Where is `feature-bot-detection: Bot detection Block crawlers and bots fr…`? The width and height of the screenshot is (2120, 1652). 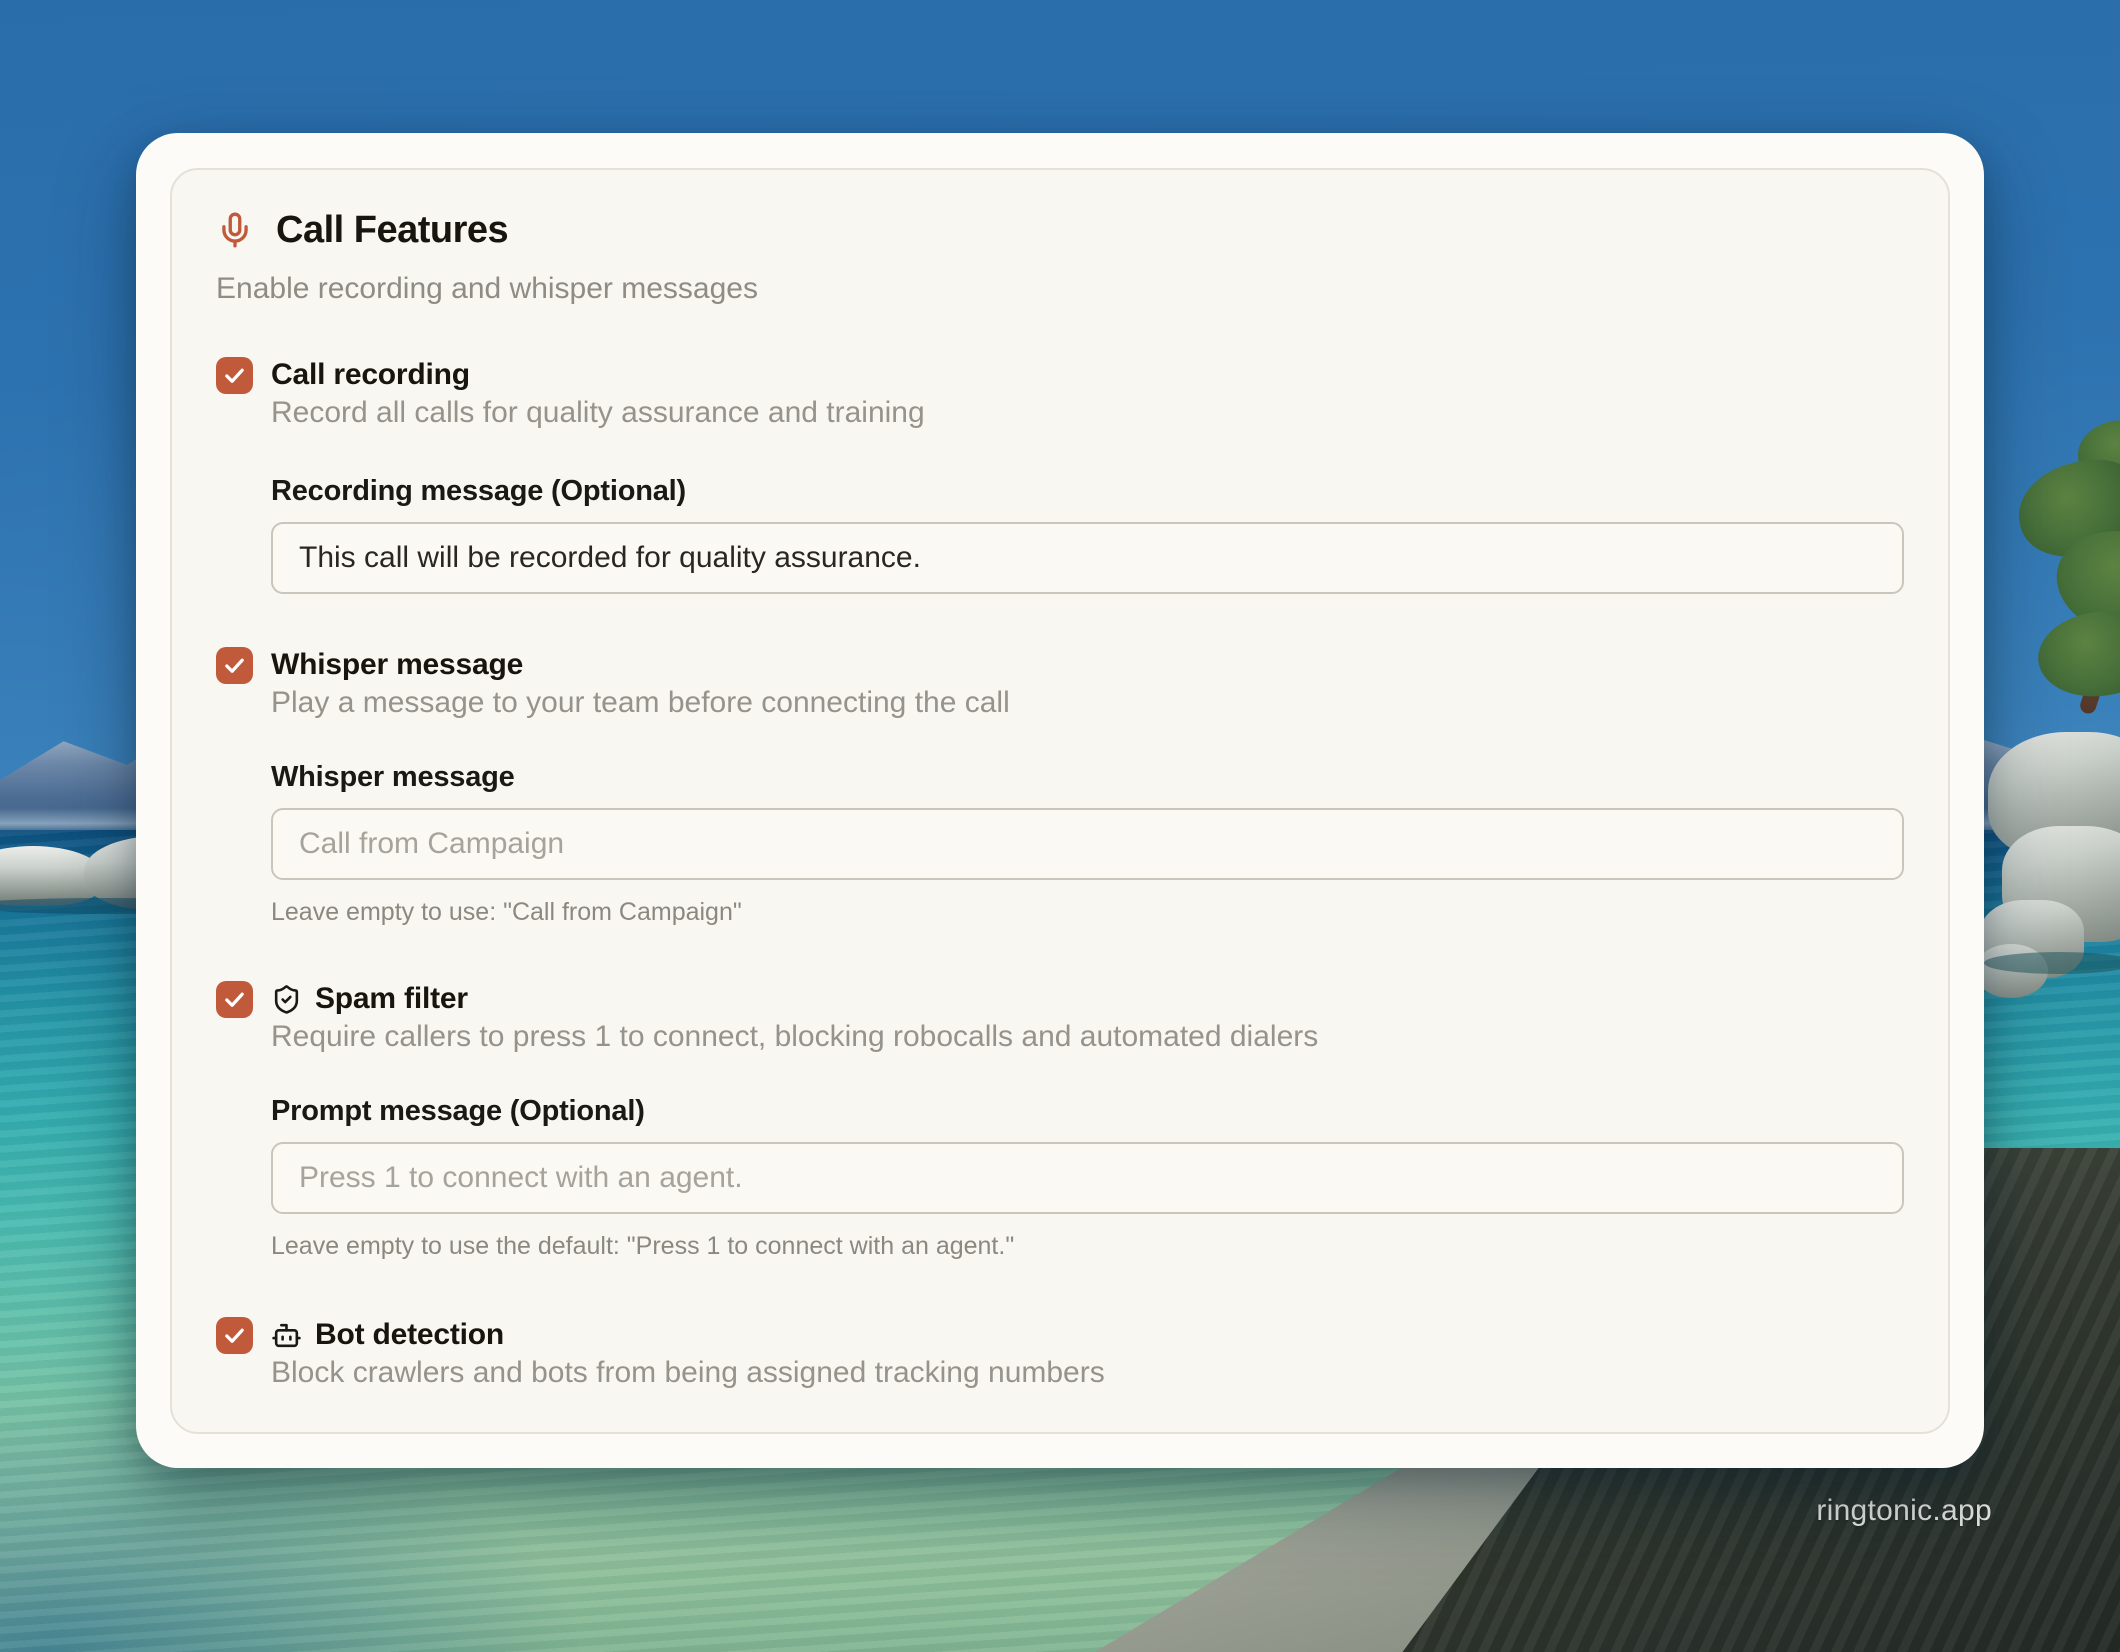 feature-bot-detection: Bot detection Block crawlers and bots fr… is located at coordinates (1060, 1354).